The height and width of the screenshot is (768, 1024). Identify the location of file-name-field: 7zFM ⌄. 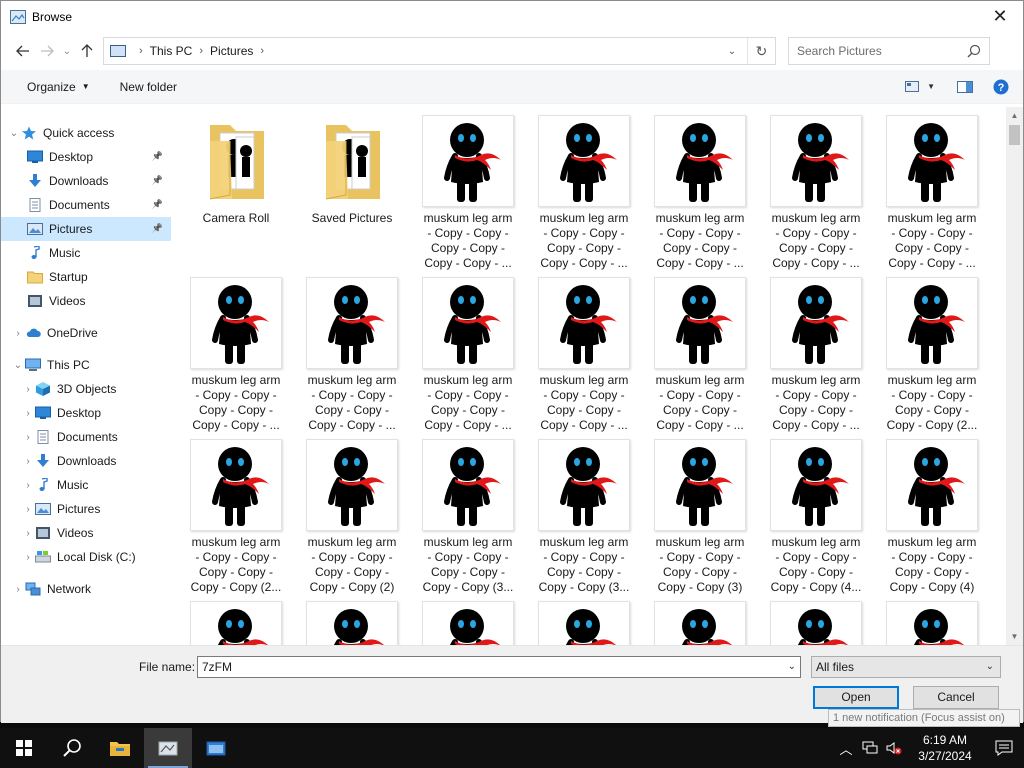
(499, 667).